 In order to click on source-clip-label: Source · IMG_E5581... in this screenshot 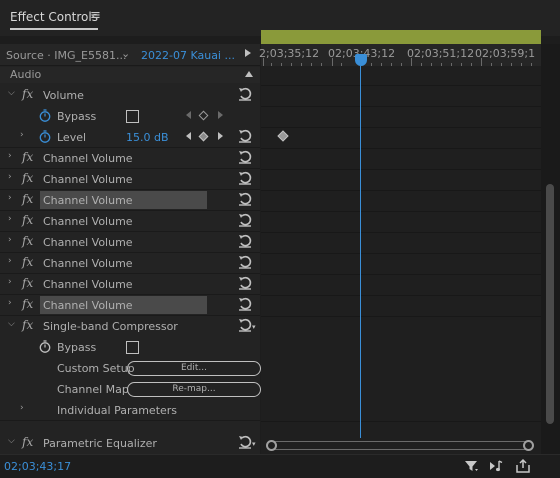, I will do `click(66, 55)`.